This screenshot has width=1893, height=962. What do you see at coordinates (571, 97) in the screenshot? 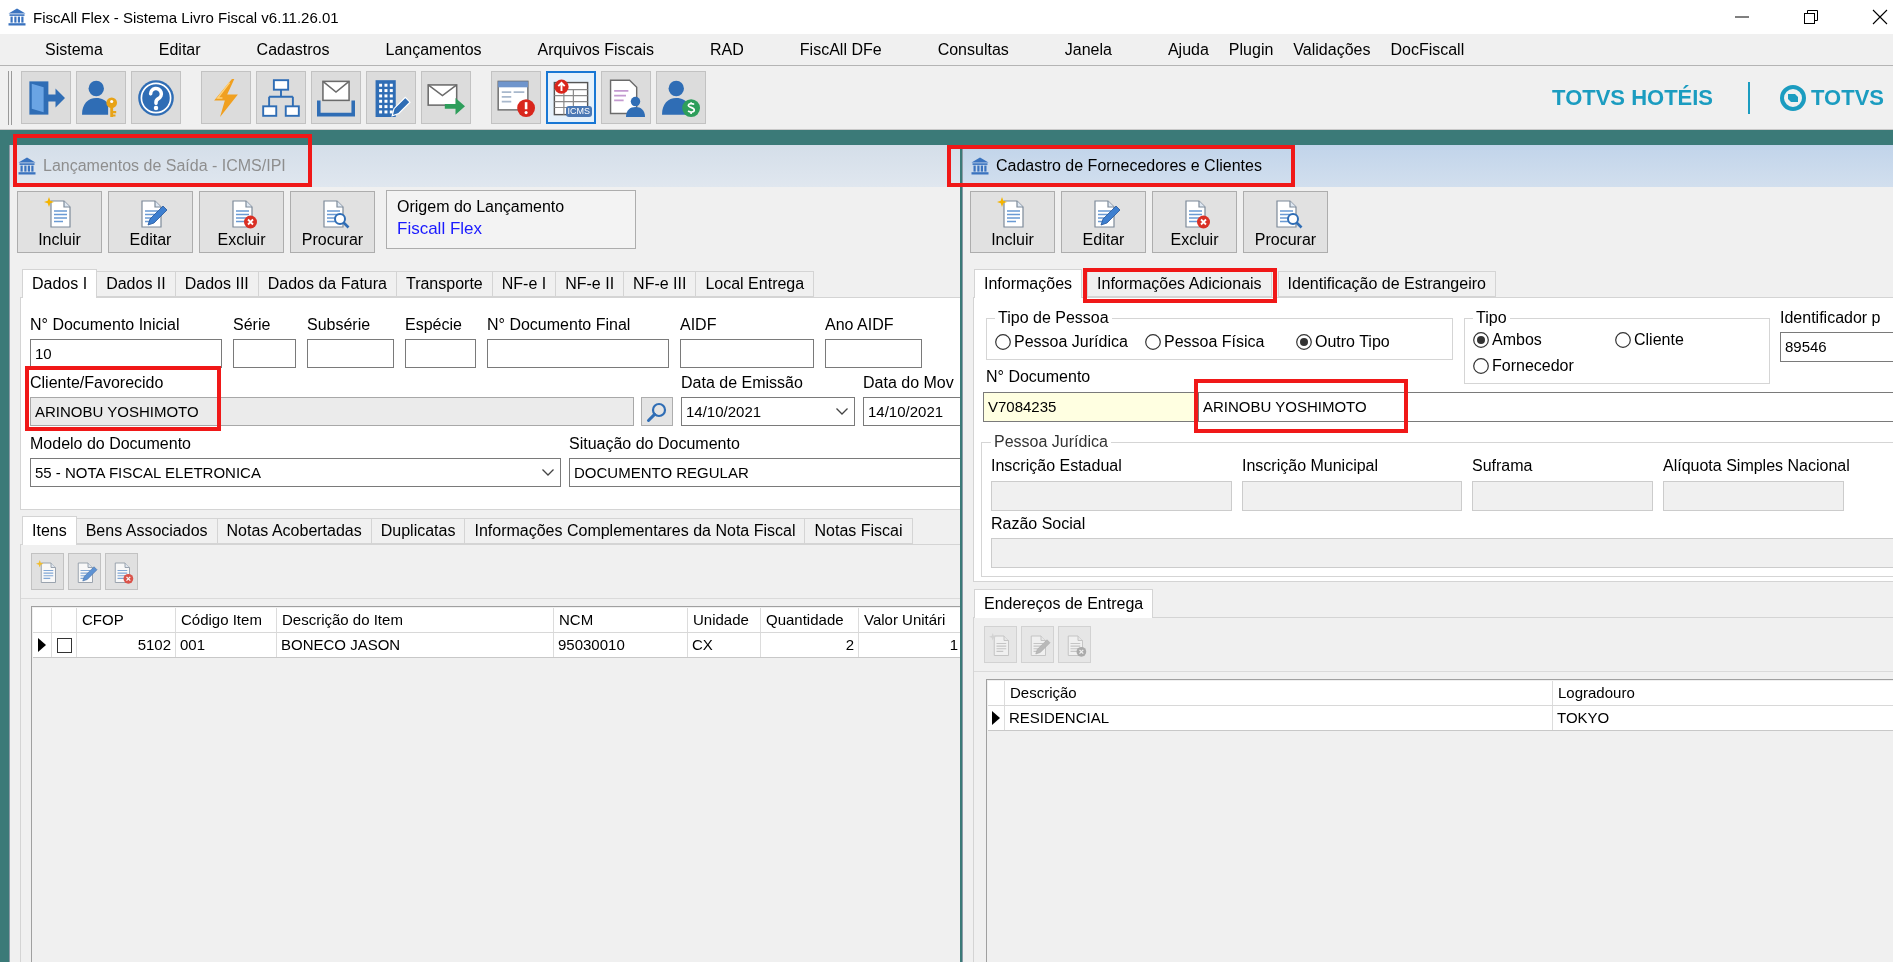
I see `toolbar-button: ICMS` at bounding box center [571, 97].